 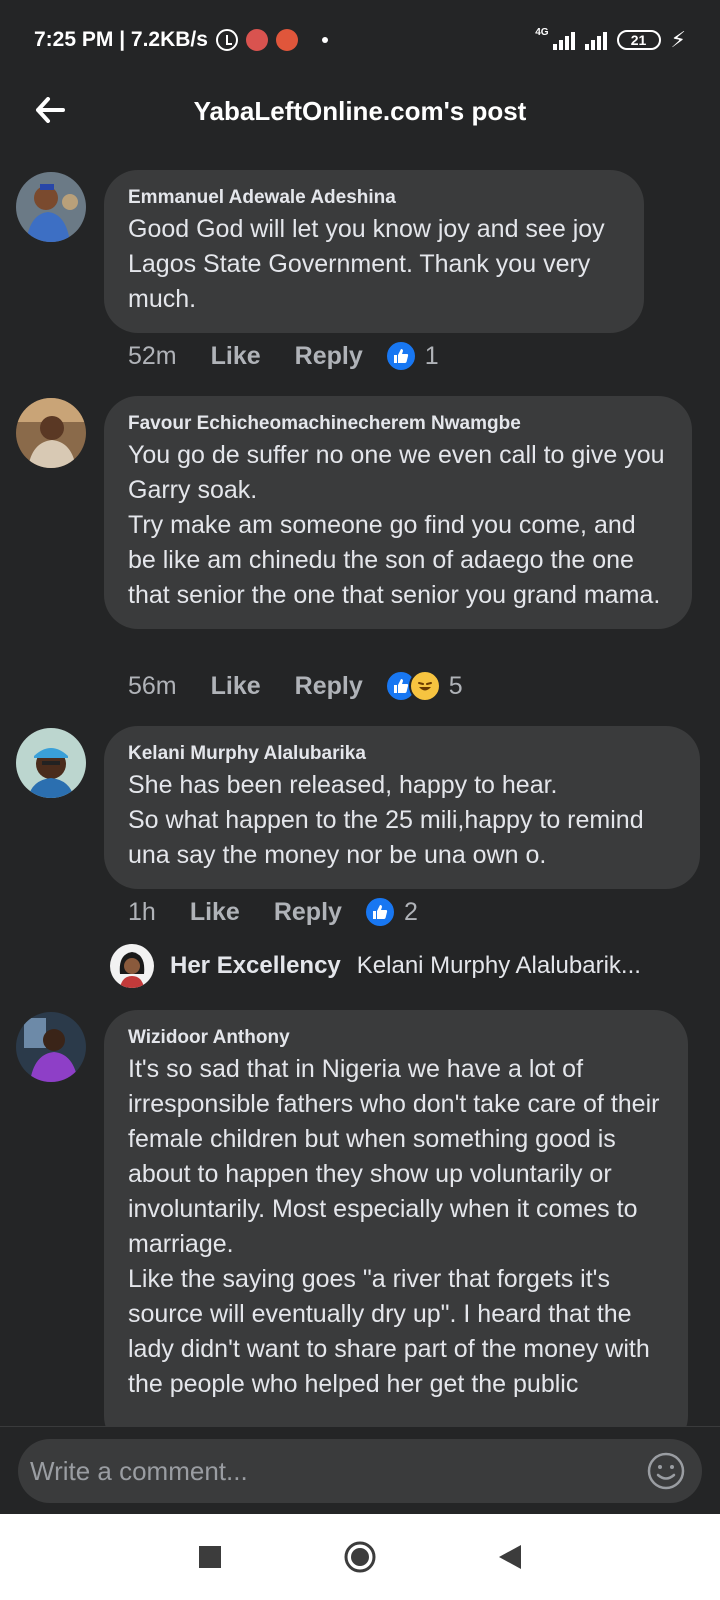 What do you see at coordinates (563, 40) in the screenshot?
I see `signal-icon` at bounding box center [563, 40].